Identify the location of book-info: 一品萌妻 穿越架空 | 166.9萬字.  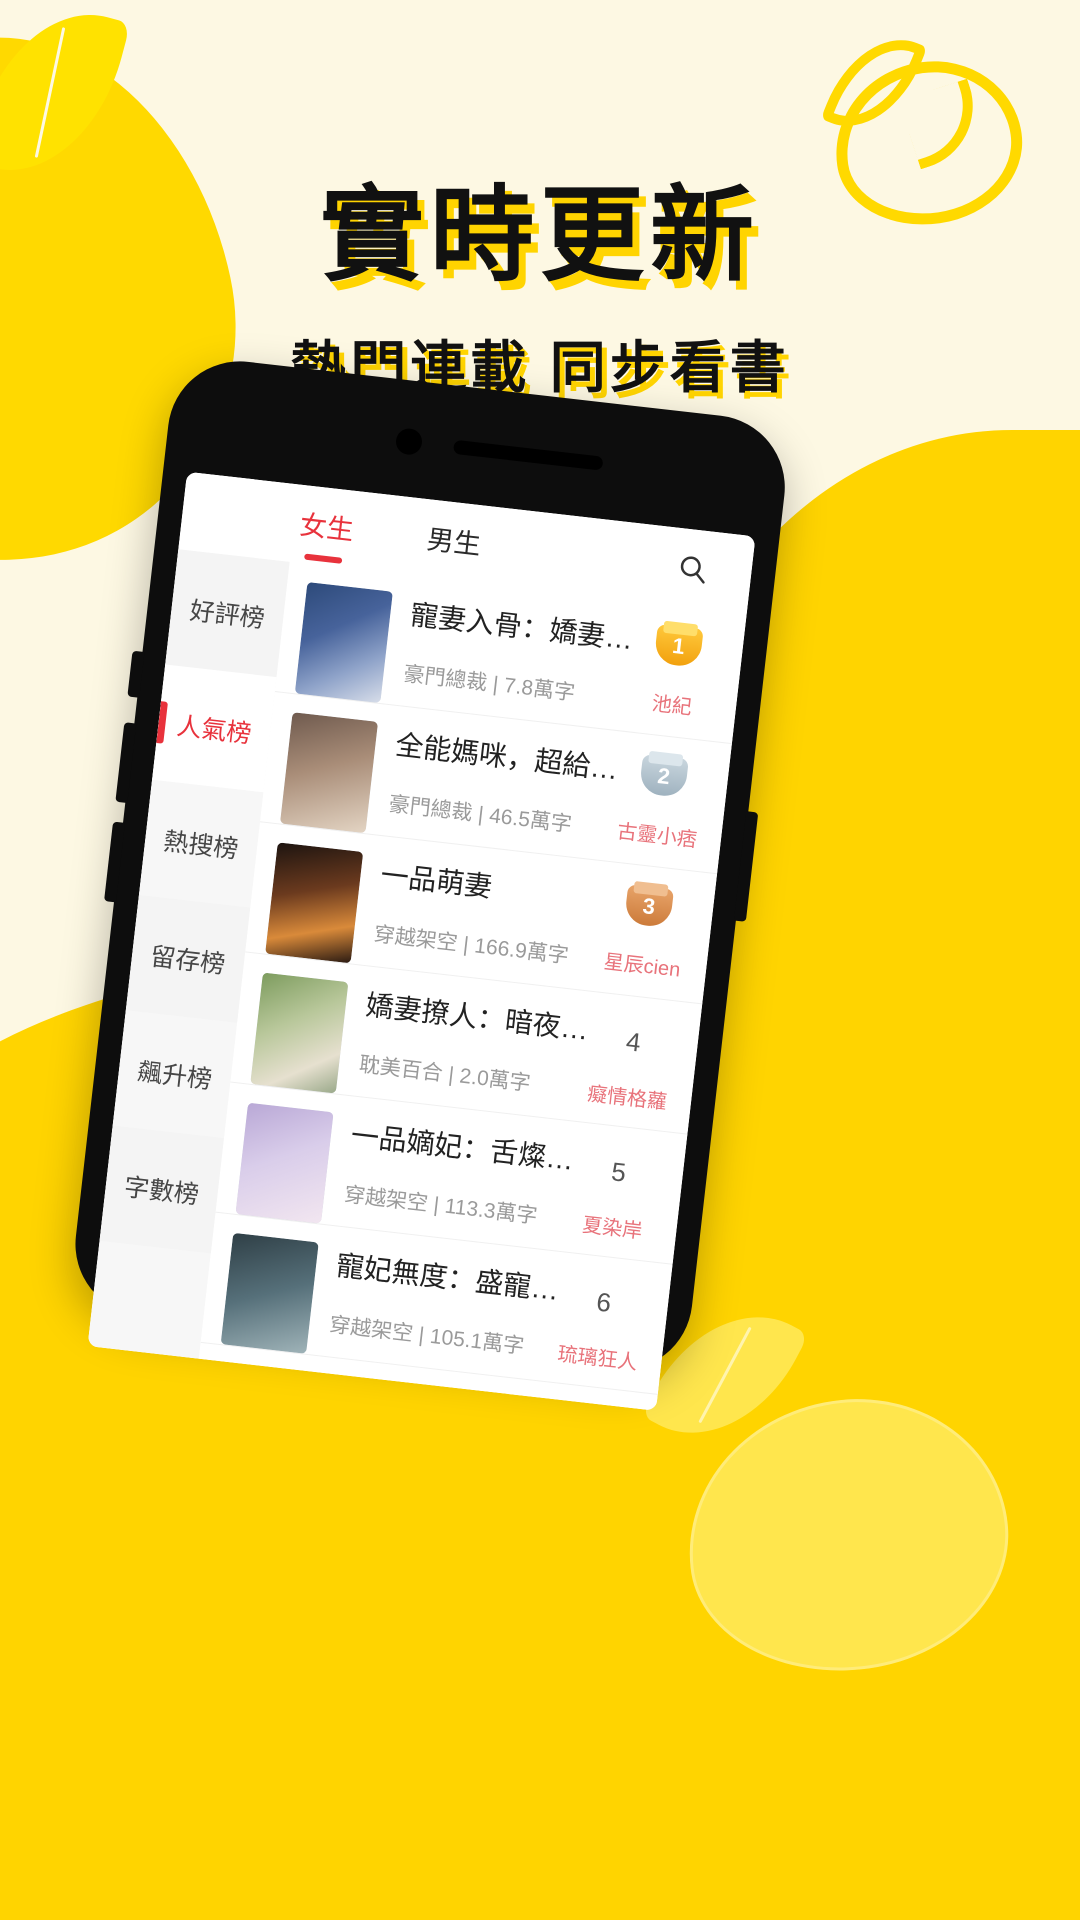
(481, 912).